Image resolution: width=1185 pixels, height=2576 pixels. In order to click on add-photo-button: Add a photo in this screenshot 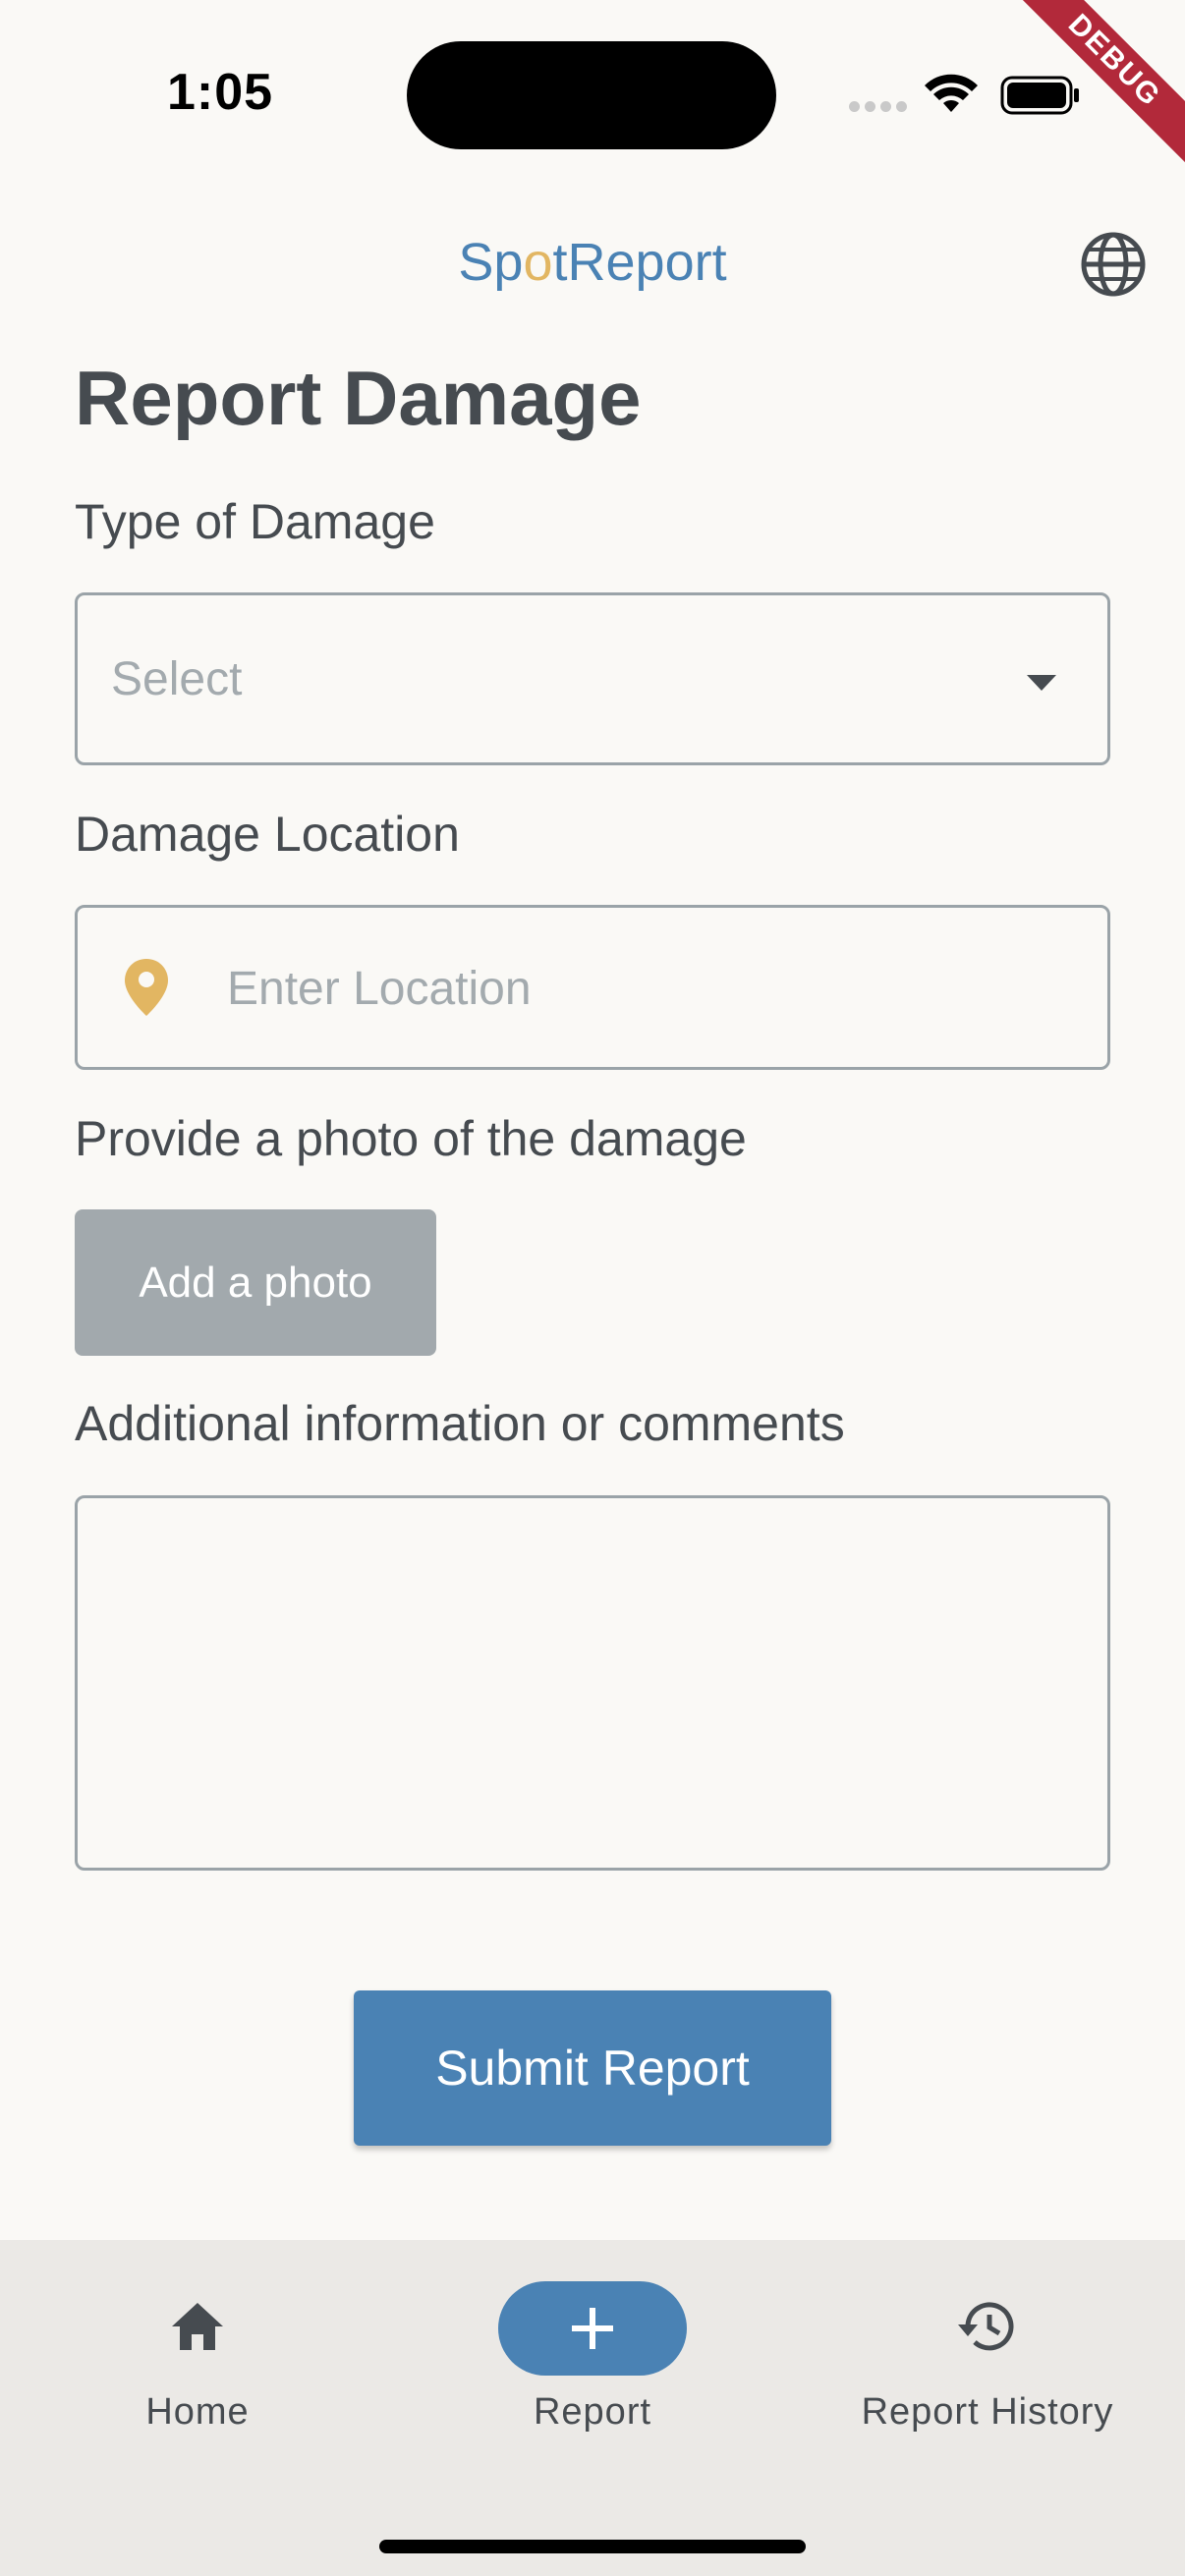, I will do `click(256, 1282)`.